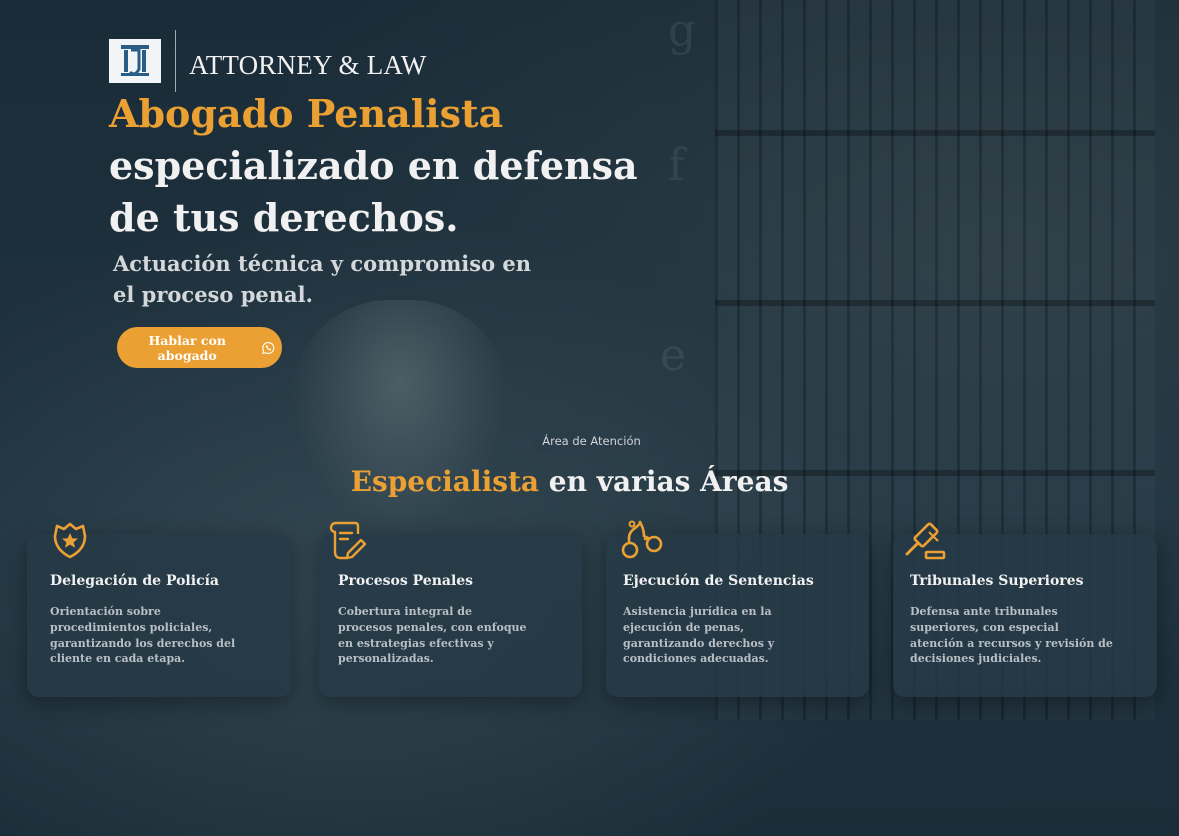 Image resolution: width=1179 pixels, height=836 pixels. I want to click on whatsapp-icon, so click(268, 347).